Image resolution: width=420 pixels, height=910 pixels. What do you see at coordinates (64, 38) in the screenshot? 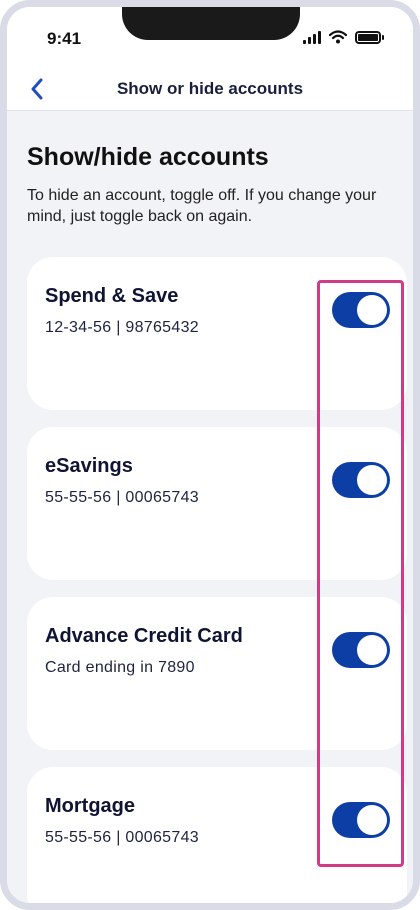
I see `status-time: 9:41` at bounding box center [64, 38].